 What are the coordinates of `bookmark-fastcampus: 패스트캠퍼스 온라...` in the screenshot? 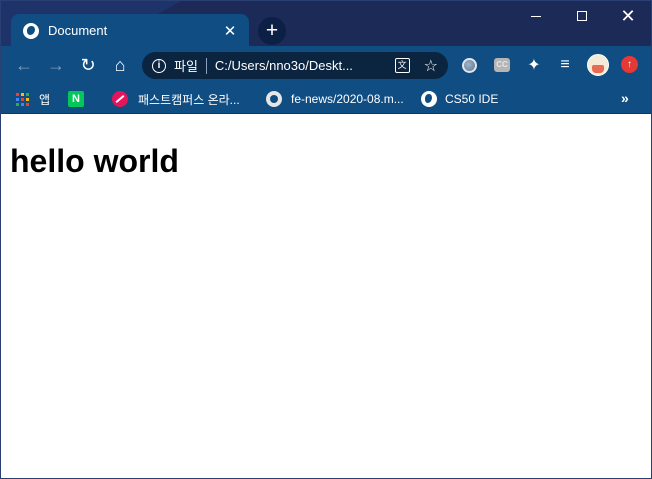 It's located at (176, 99).